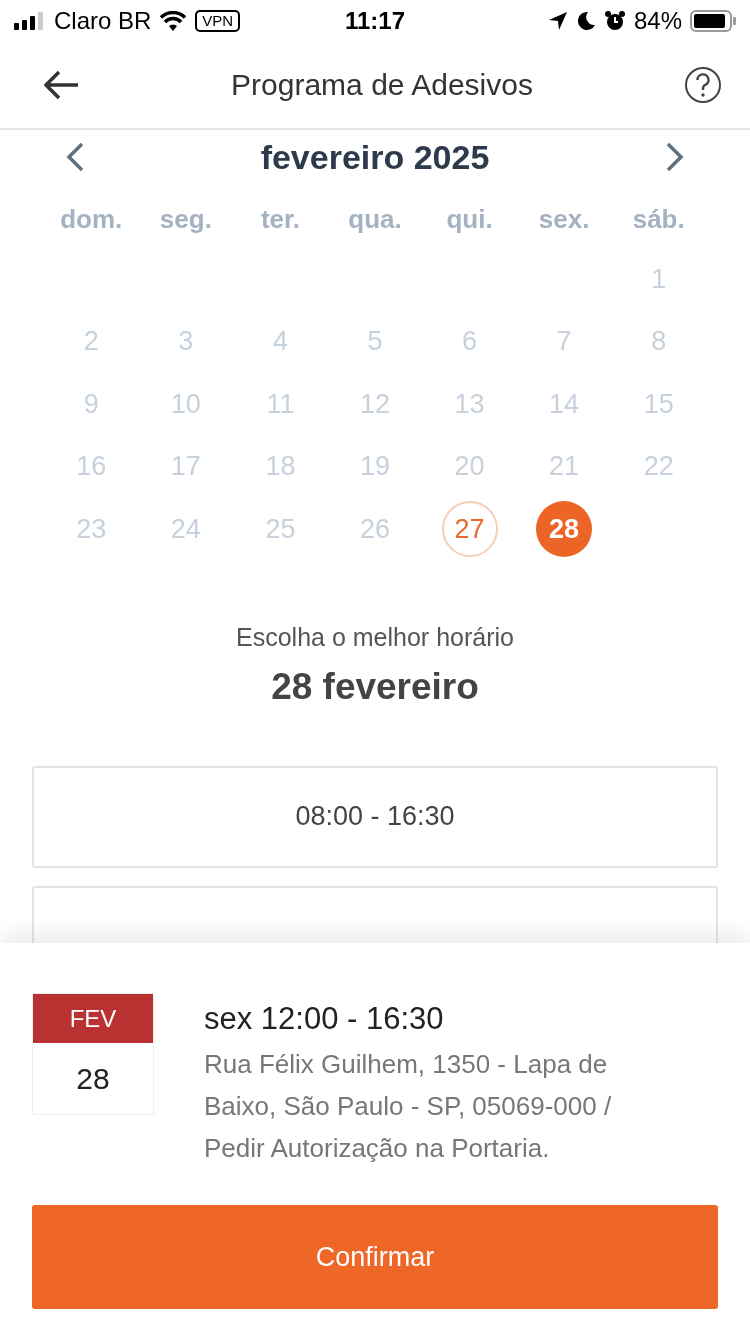 The width and height of the screenshot is (750, 1334). What do you see at coordinates (469, 529) in the screenshot?
I see `calendar-day: 27` at bounding box center [469, 529].